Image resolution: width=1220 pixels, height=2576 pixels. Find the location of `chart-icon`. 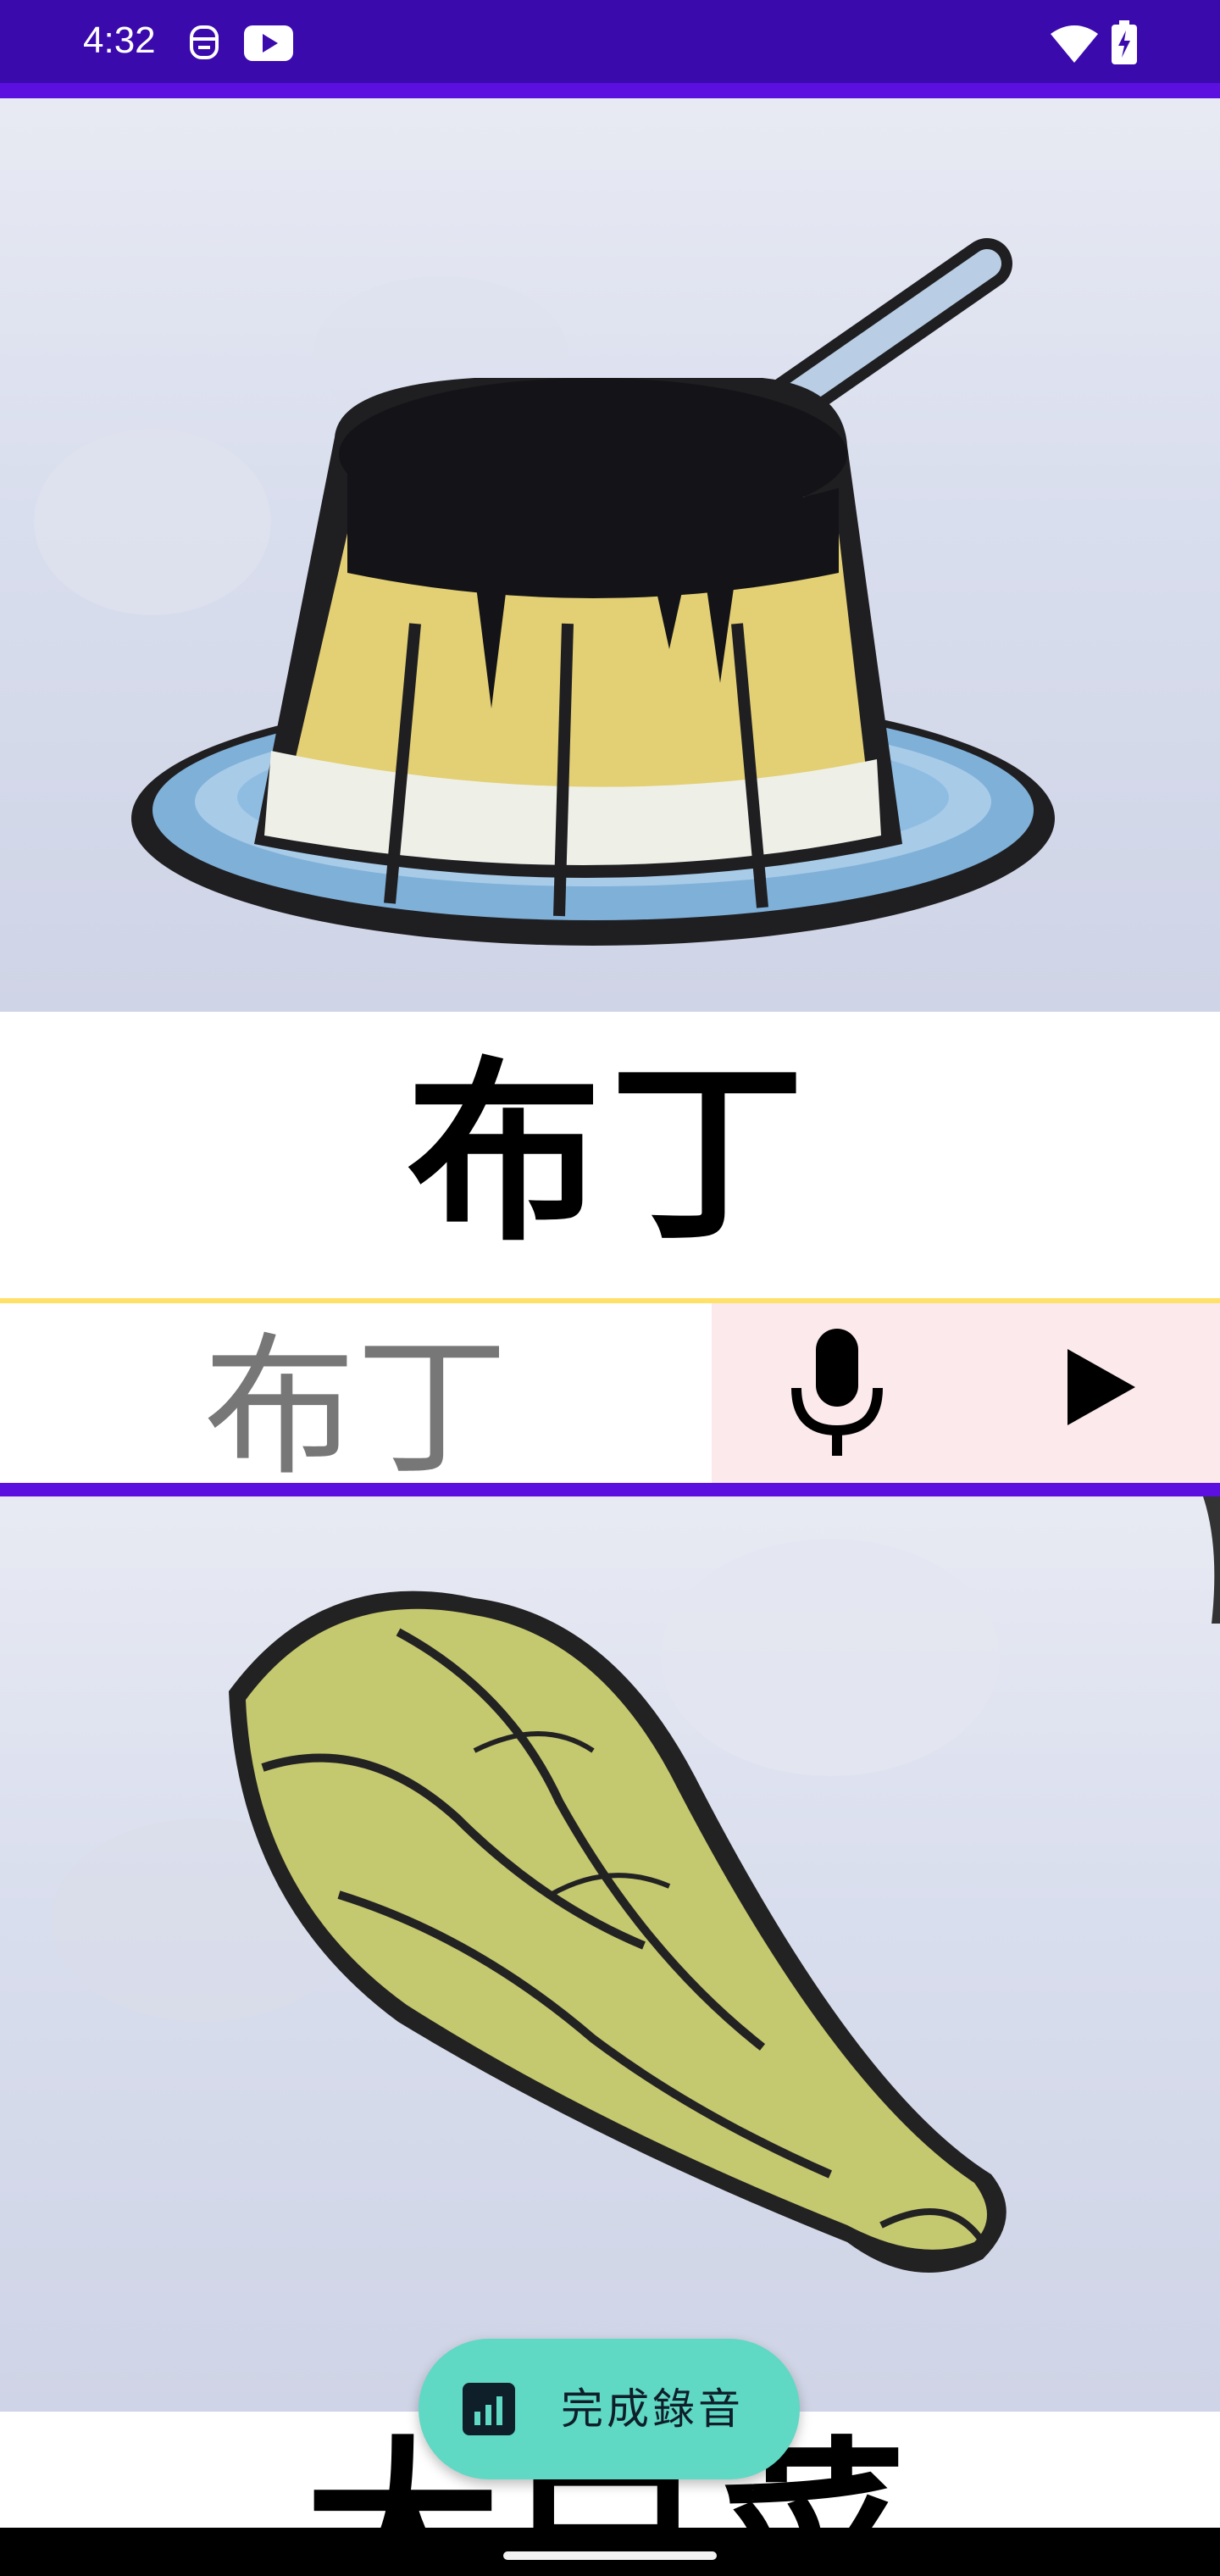

chart-icon is located at coordinates (489, 2409).